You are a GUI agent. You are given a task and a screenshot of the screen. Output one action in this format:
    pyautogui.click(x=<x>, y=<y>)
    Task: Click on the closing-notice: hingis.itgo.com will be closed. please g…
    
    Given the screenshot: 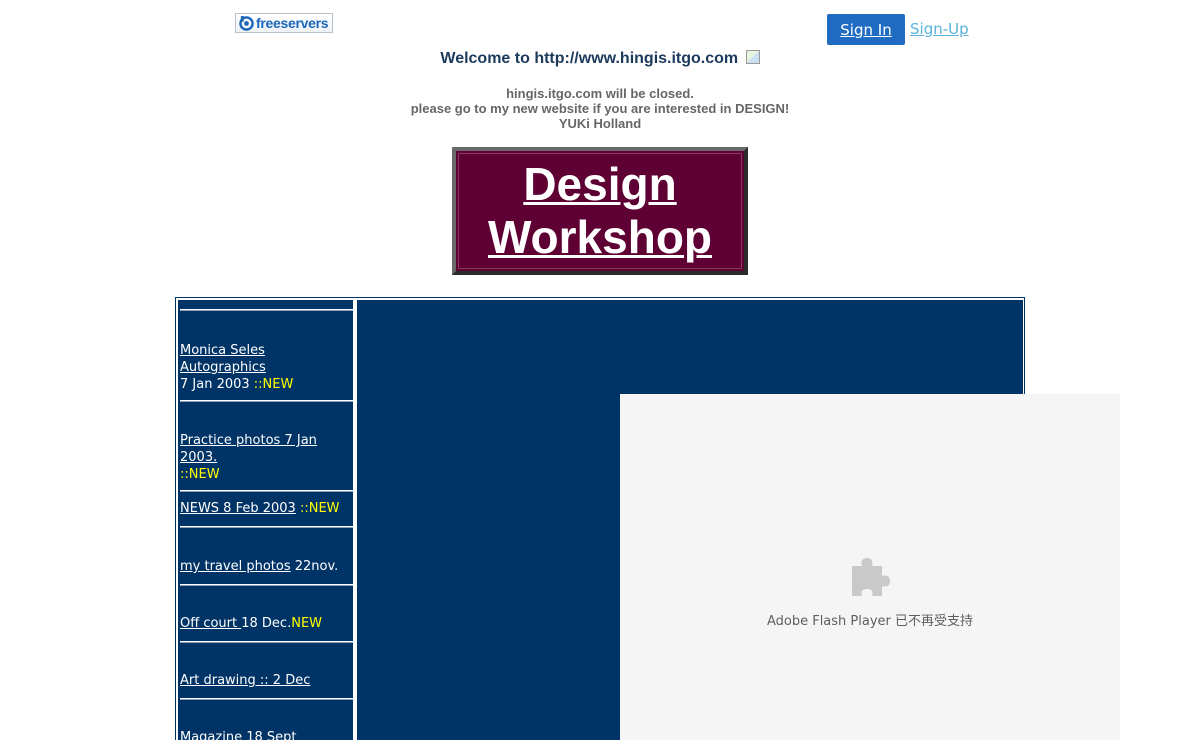 What is the action you would take?
    pyautogui.click(x=600, y=108)
    